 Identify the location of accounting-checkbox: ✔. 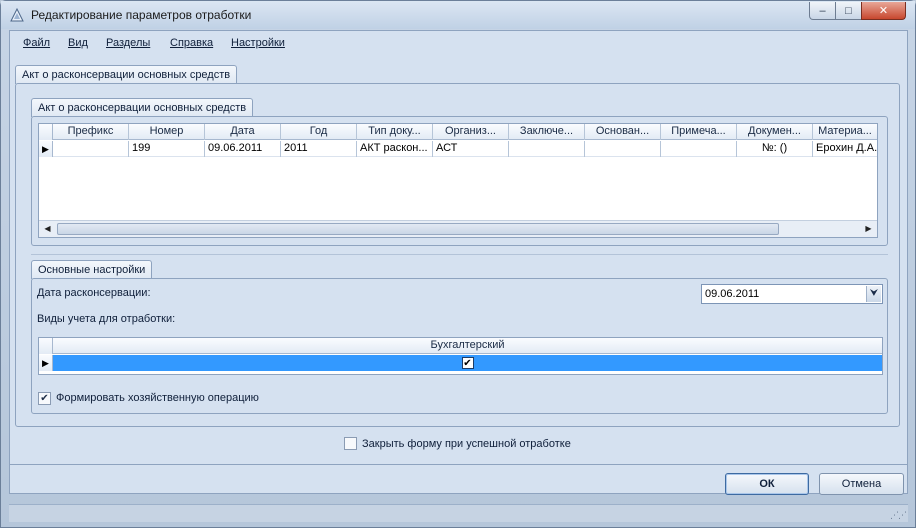
(467, 363).